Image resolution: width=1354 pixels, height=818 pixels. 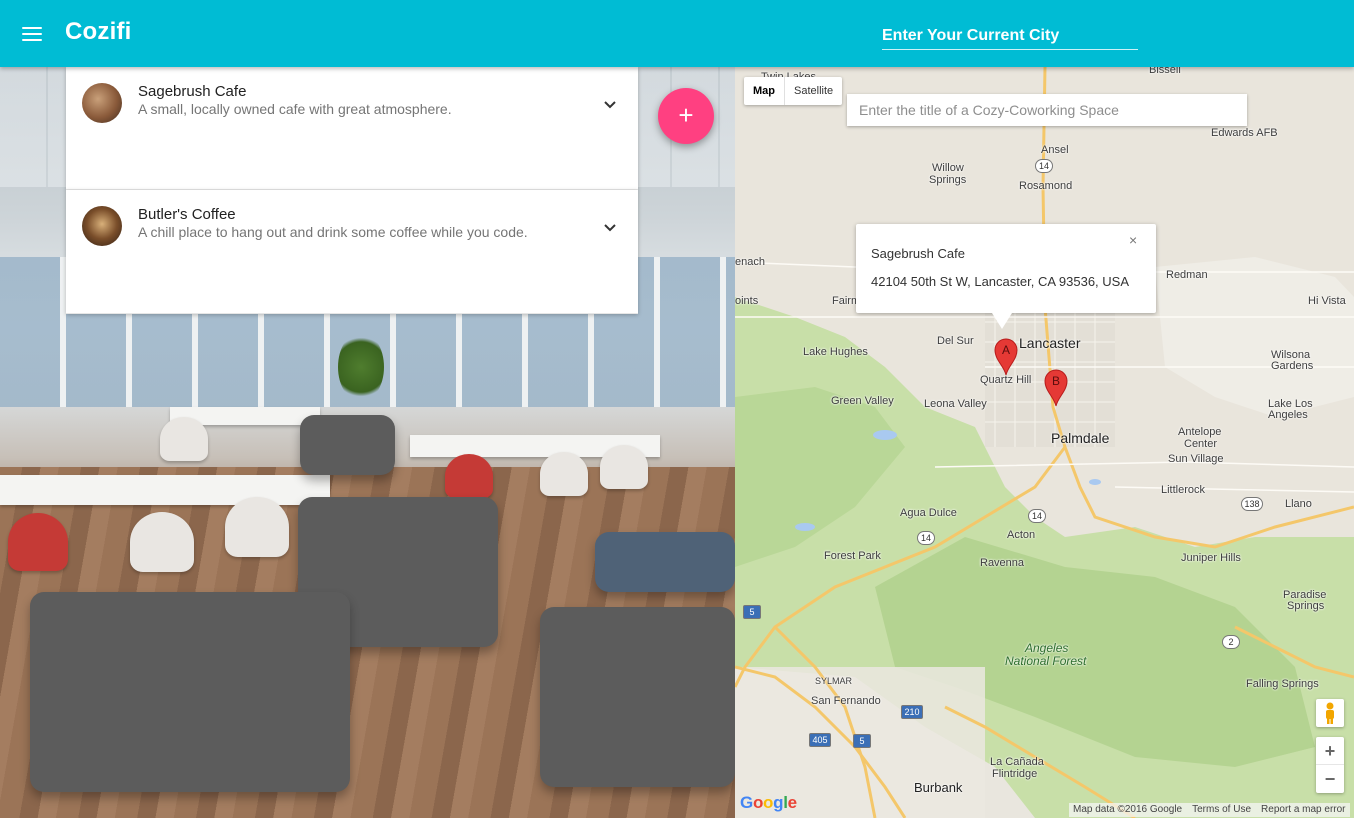 I want to click on zoom-out-button: −, so click(x=1330, y=779).